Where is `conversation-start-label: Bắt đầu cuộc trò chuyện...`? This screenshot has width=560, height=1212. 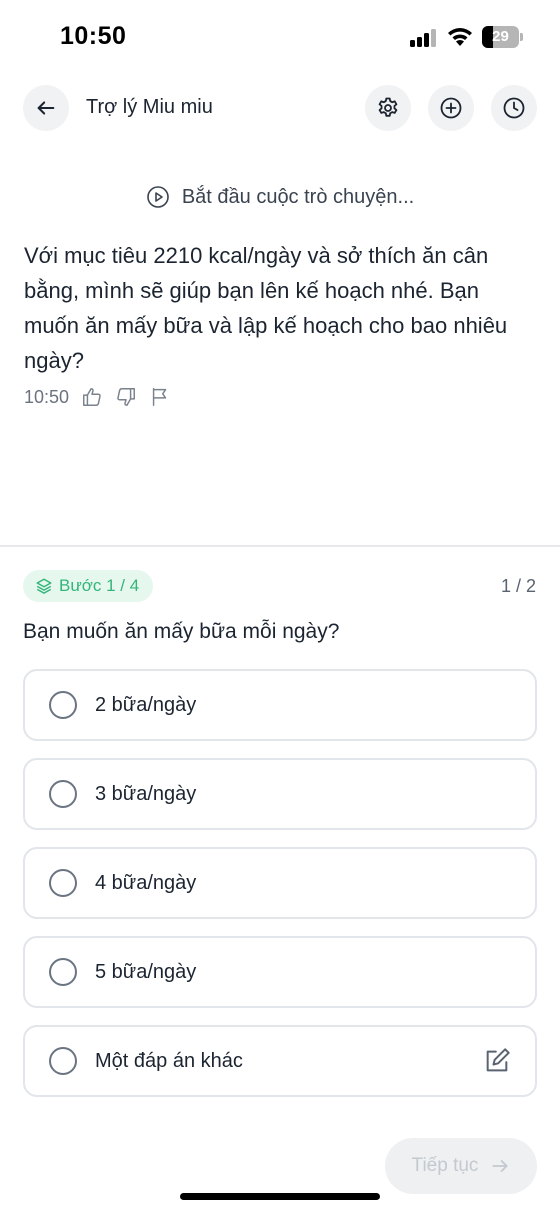 conversation-start-label: Bắt đầu cuộc trò chuyện... is located at coordinates (298, 196).